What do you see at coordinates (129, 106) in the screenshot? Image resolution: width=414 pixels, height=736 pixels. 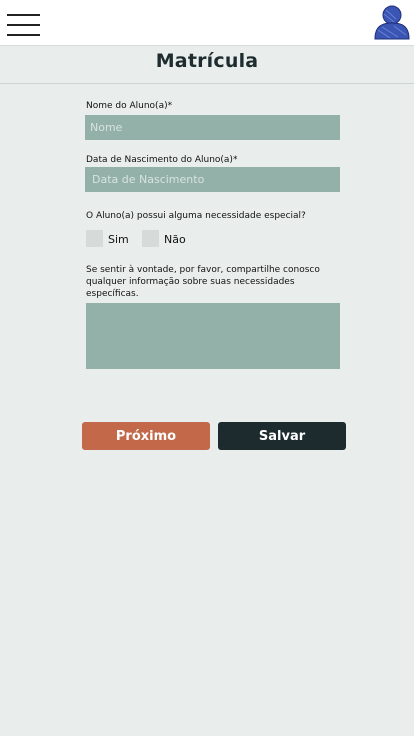 I see `student-name-label: Nome do Aluno(a)*` at bounding box center [129, 106].